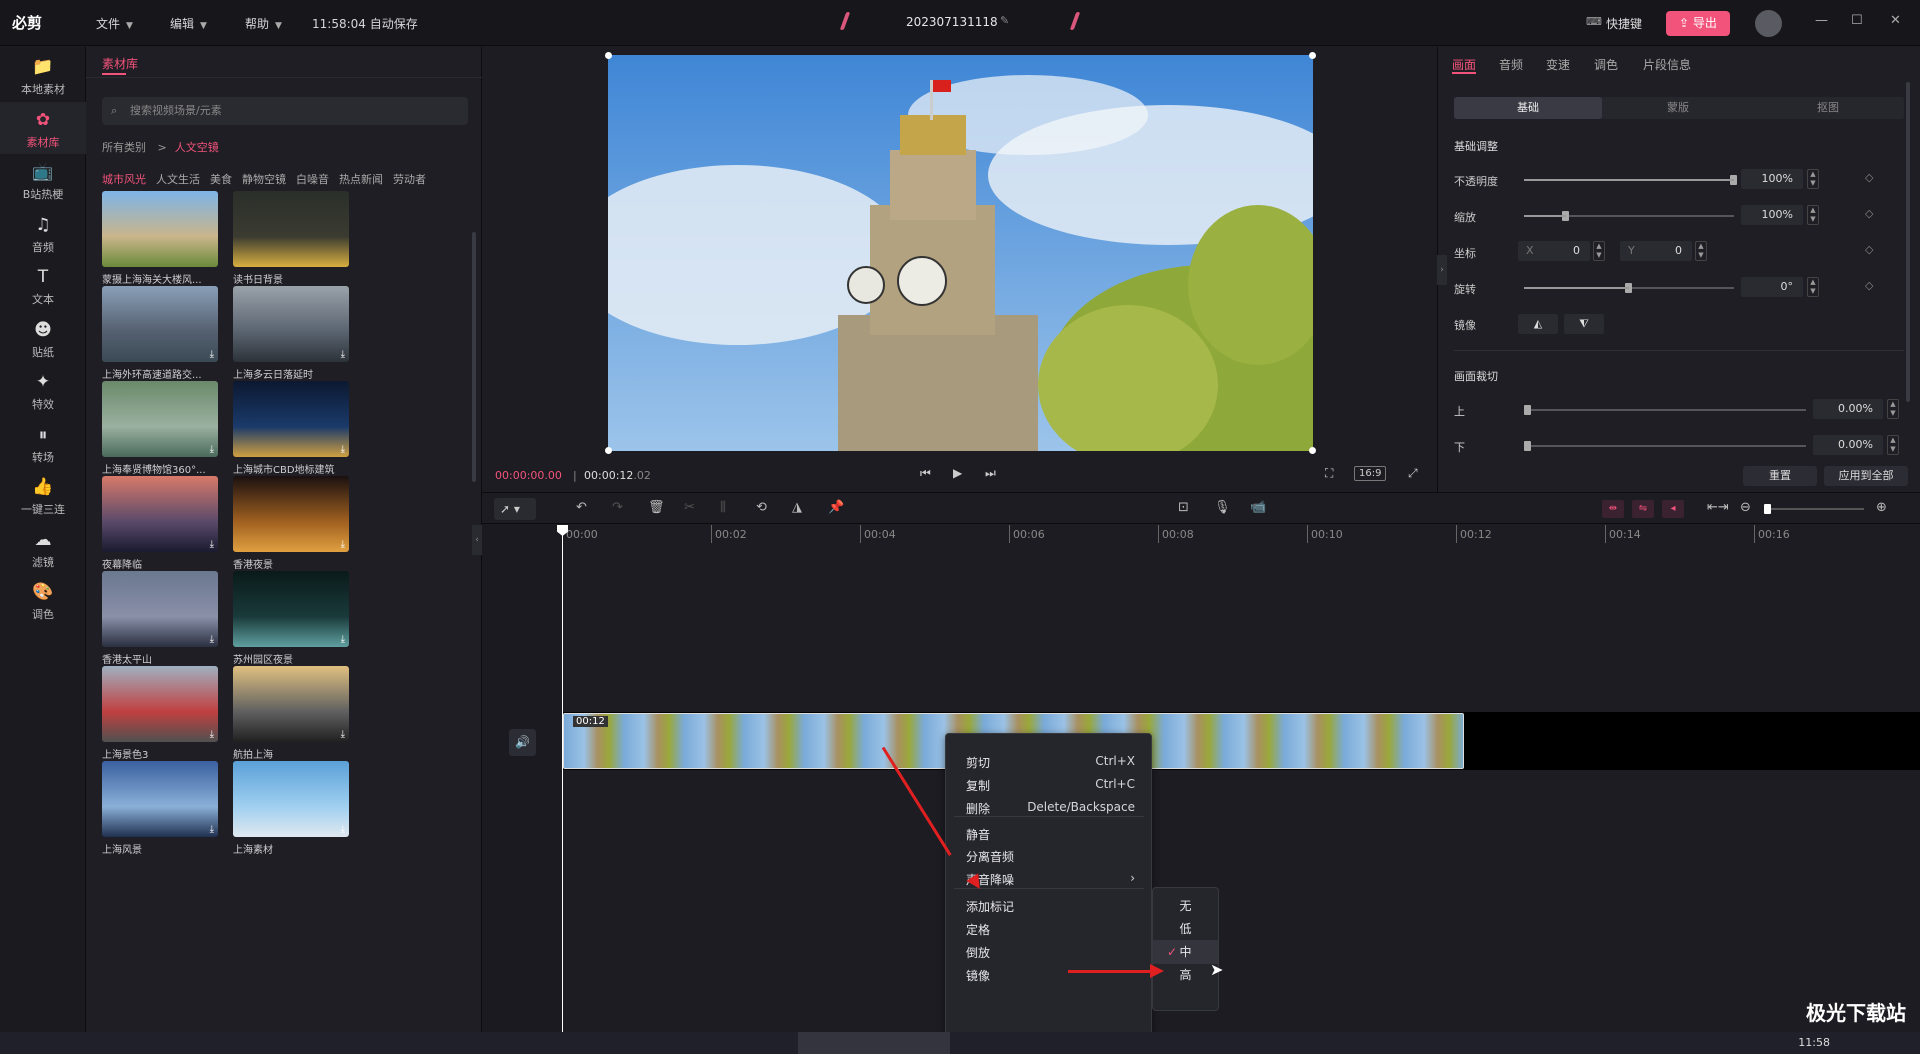 This screenshot has width=1920, height=1054. What do you see at coordinates (1772, 215) in the screenshot?
I see `scale-value: 100%` at bounding box center [1772, 215].